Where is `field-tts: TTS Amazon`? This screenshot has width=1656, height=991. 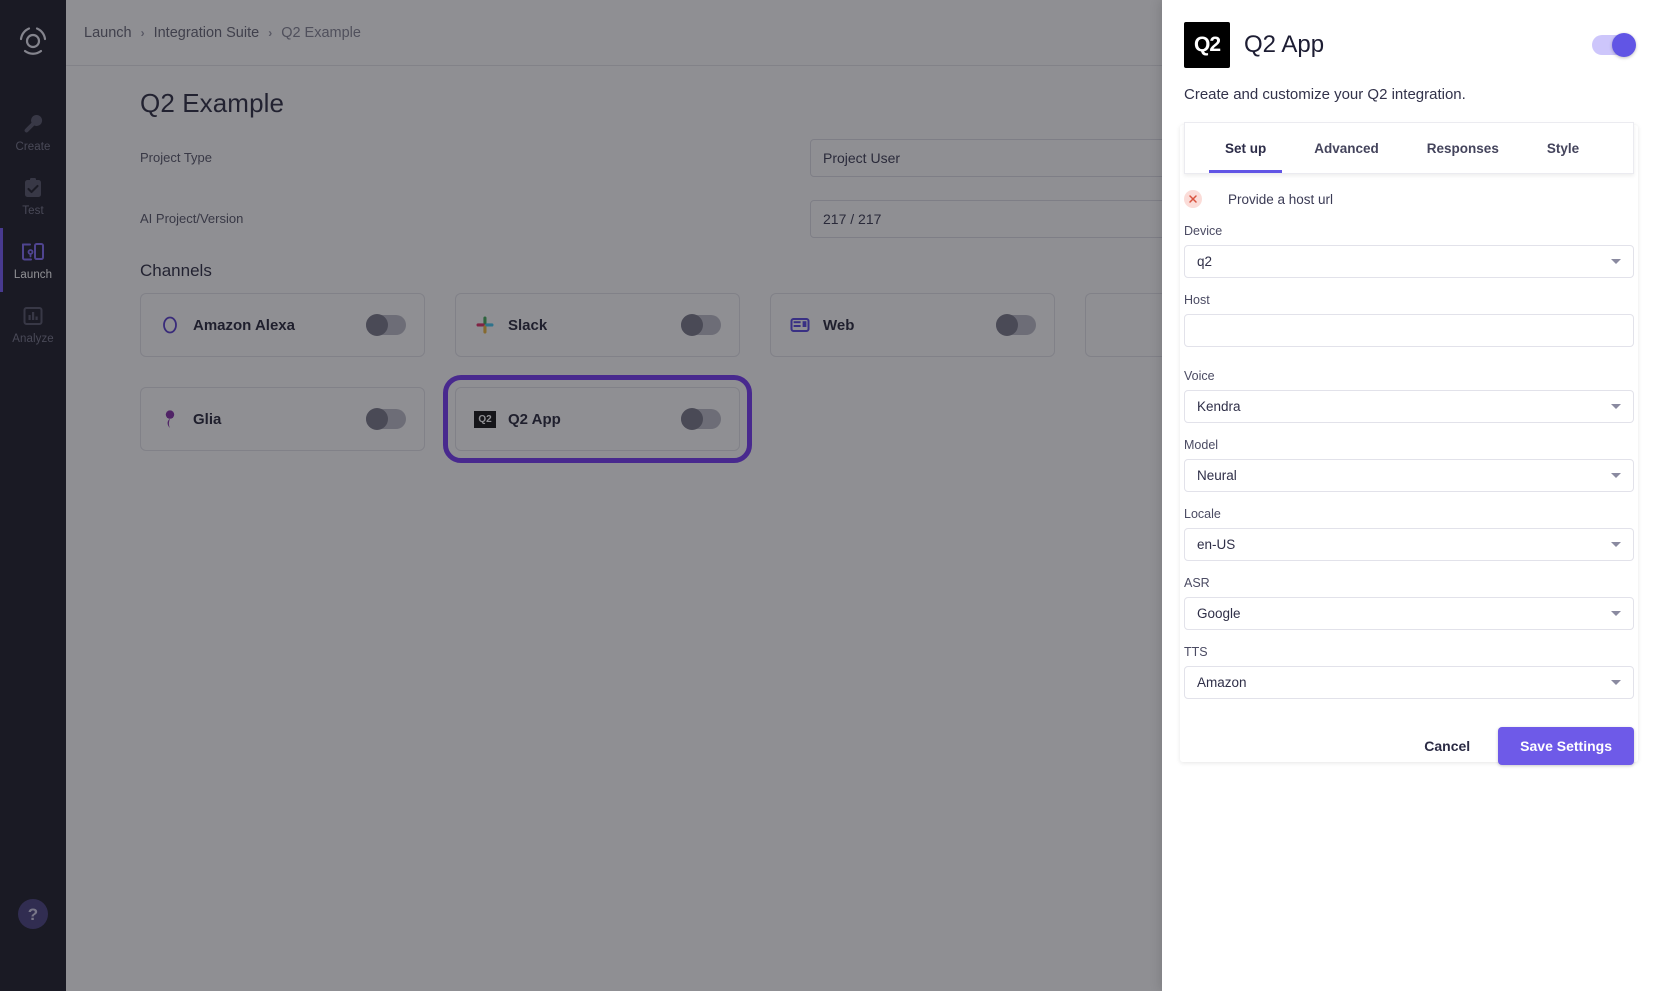 field-tts: TTS Amazon is located at coordinates (1409, 672).